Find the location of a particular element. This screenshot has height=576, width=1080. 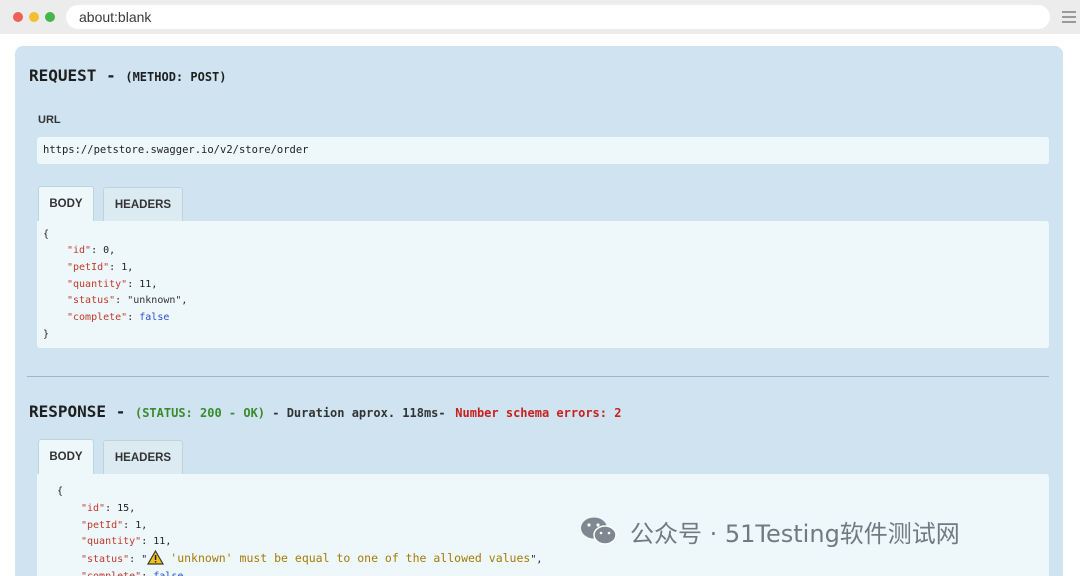

address-bar: about:blank is located at coordinates (558, 17).